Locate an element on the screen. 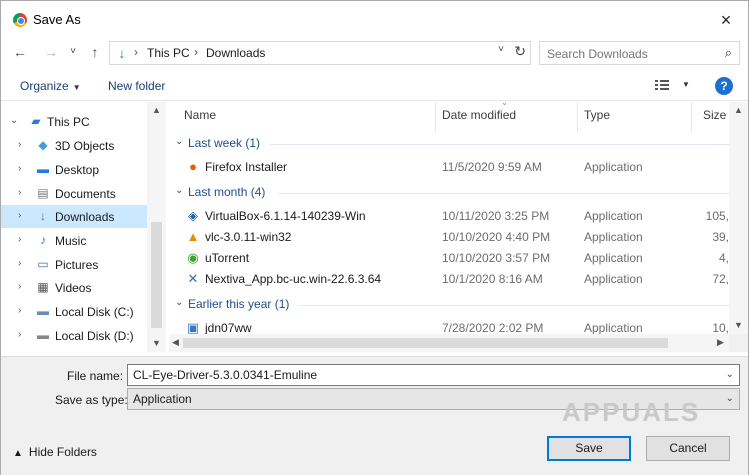 The image size is (749, 475). tree-label: This PC is located at coordinates (68, 122).